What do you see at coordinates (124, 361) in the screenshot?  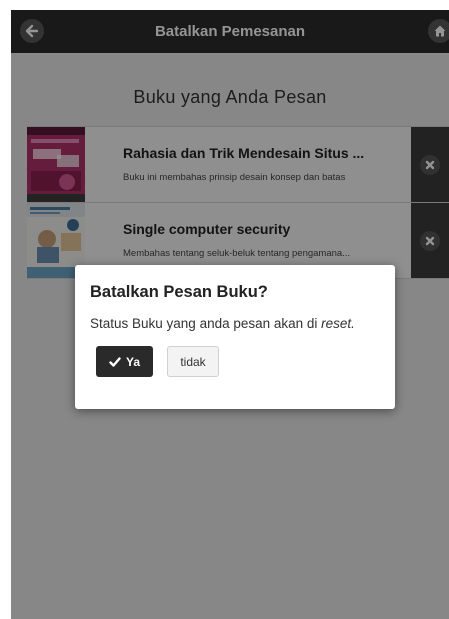 I see `confirm-yes-button: Ya` at bounding box center [124, 361].